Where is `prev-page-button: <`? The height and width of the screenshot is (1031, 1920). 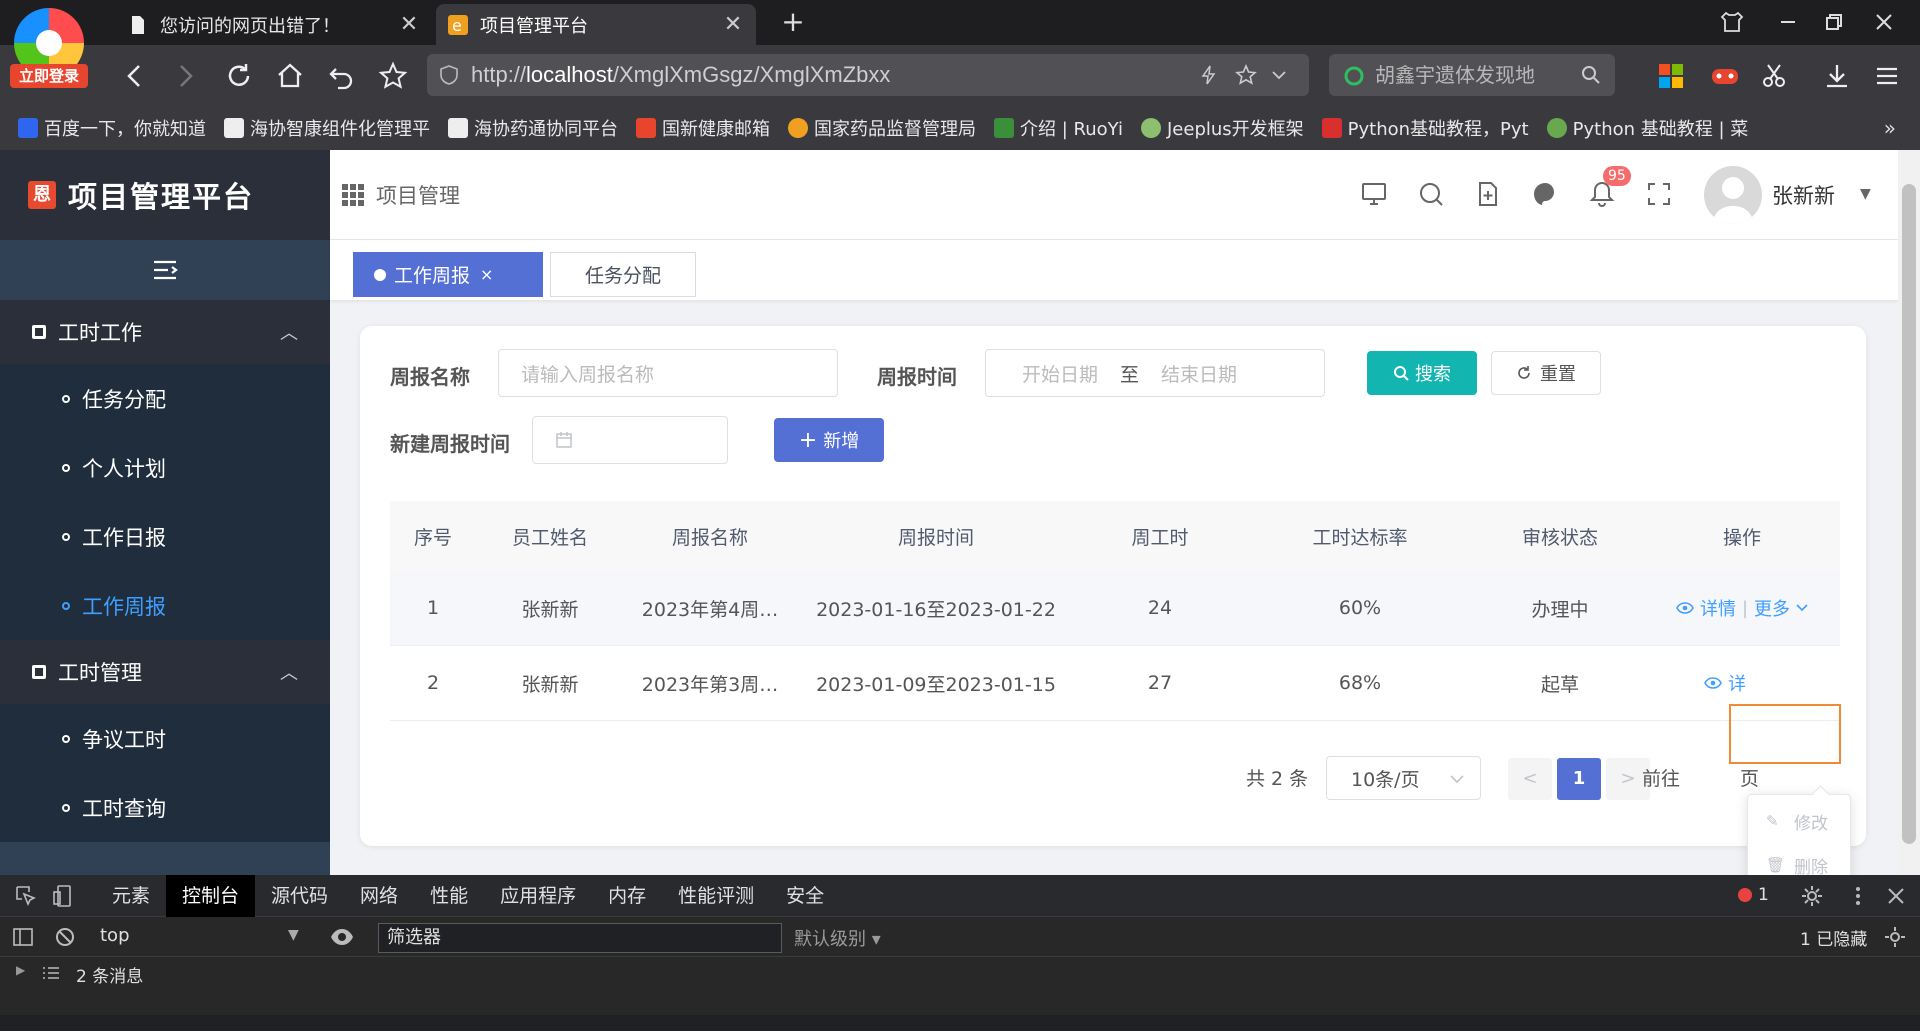
prev-page-button: < is located at coordinates (1530, 779).